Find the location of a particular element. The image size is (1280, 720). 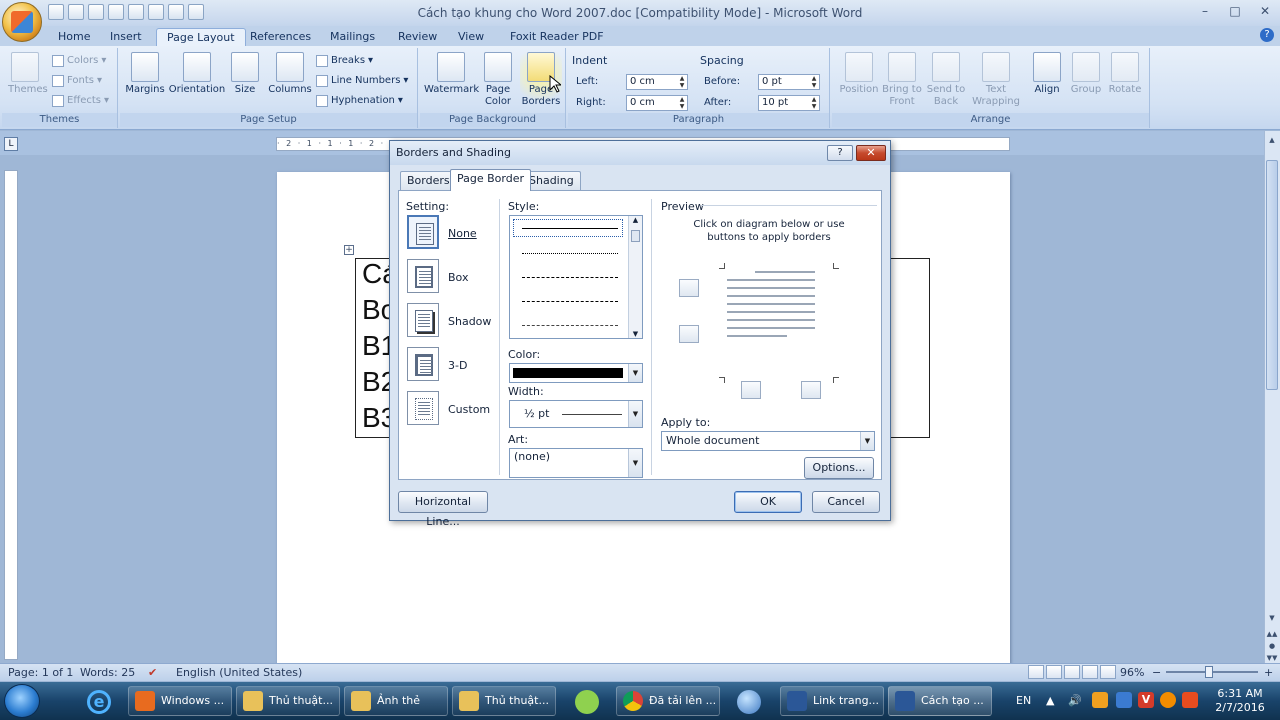

previous-page-icon: ▲▲ is located at coordinates (1272, 634).